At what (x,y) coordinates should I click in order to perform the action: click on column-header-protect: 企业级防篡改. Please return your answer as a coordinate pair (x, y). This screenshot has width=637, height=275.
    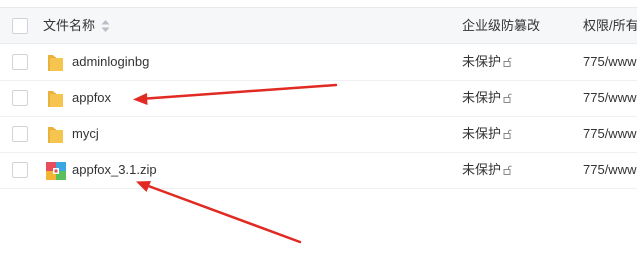
    Looking at the image, I should click on (501, 25).